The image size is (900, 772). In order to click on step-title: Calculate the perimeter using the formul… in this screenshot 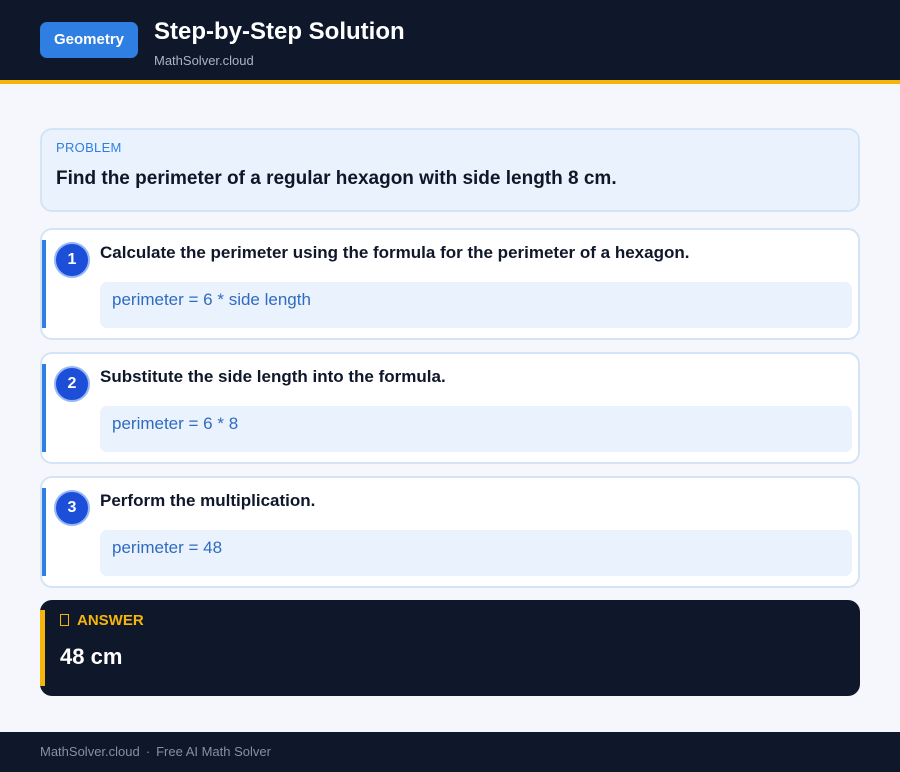, I will do `click(395, 252)`.